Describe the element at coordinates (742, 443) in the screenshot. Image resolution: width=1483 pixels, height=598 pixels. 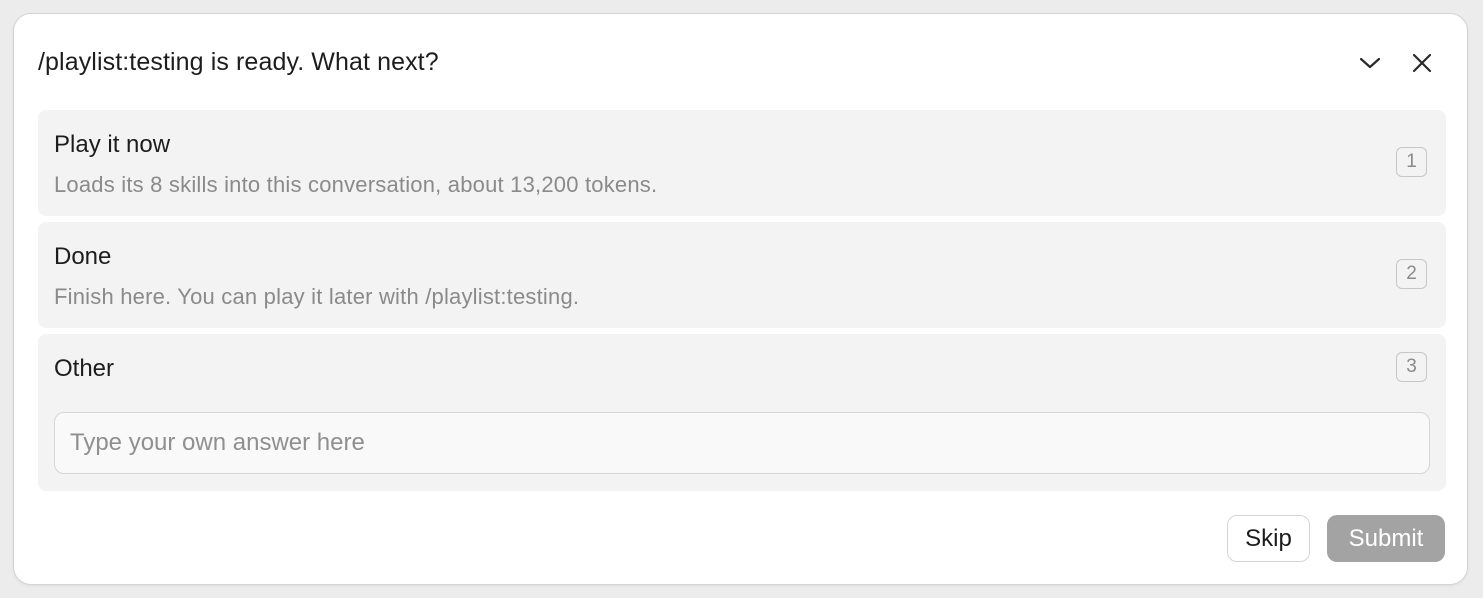
I see `other-answer-input` at that location.